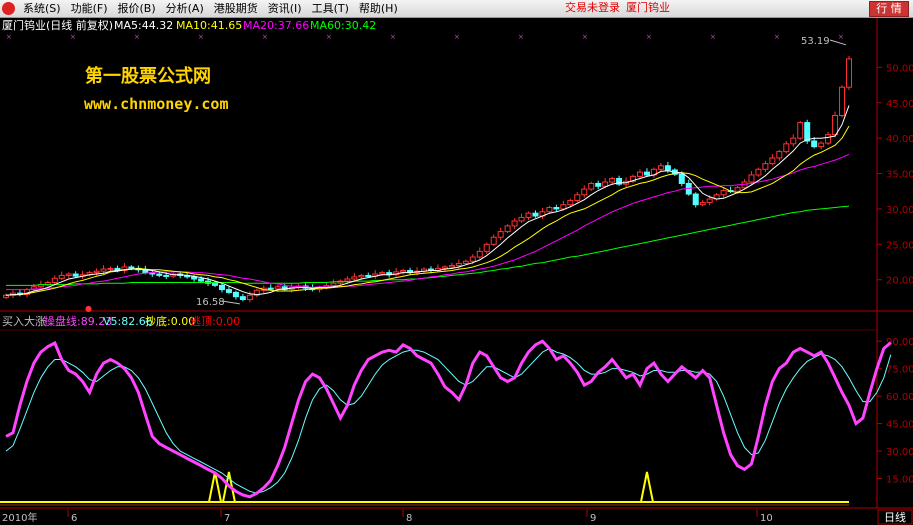 This screenshot has height=525, width=913. Describe the element at coordinates (646, 487) in the screenshot. I see `bottom-signal-spike` at that location.